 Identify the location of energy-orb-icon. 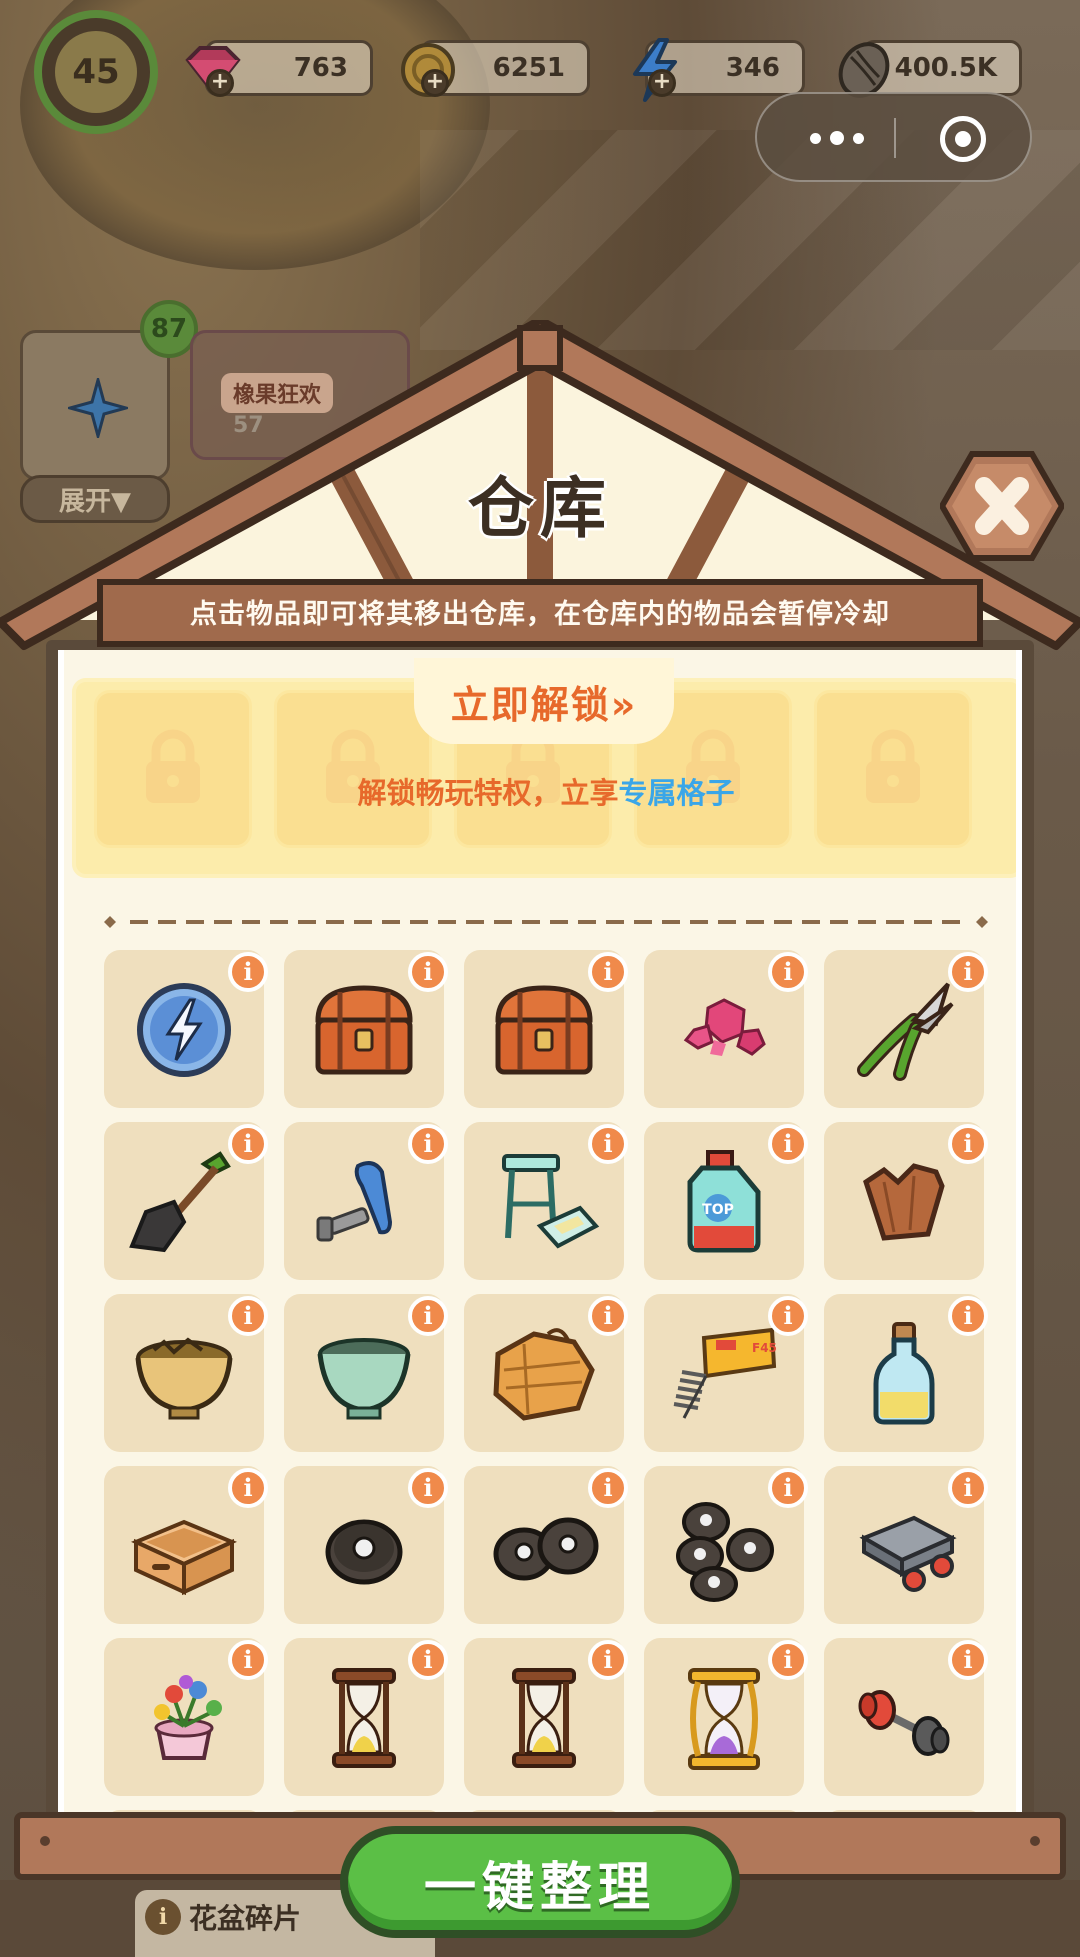
(184, 1030).